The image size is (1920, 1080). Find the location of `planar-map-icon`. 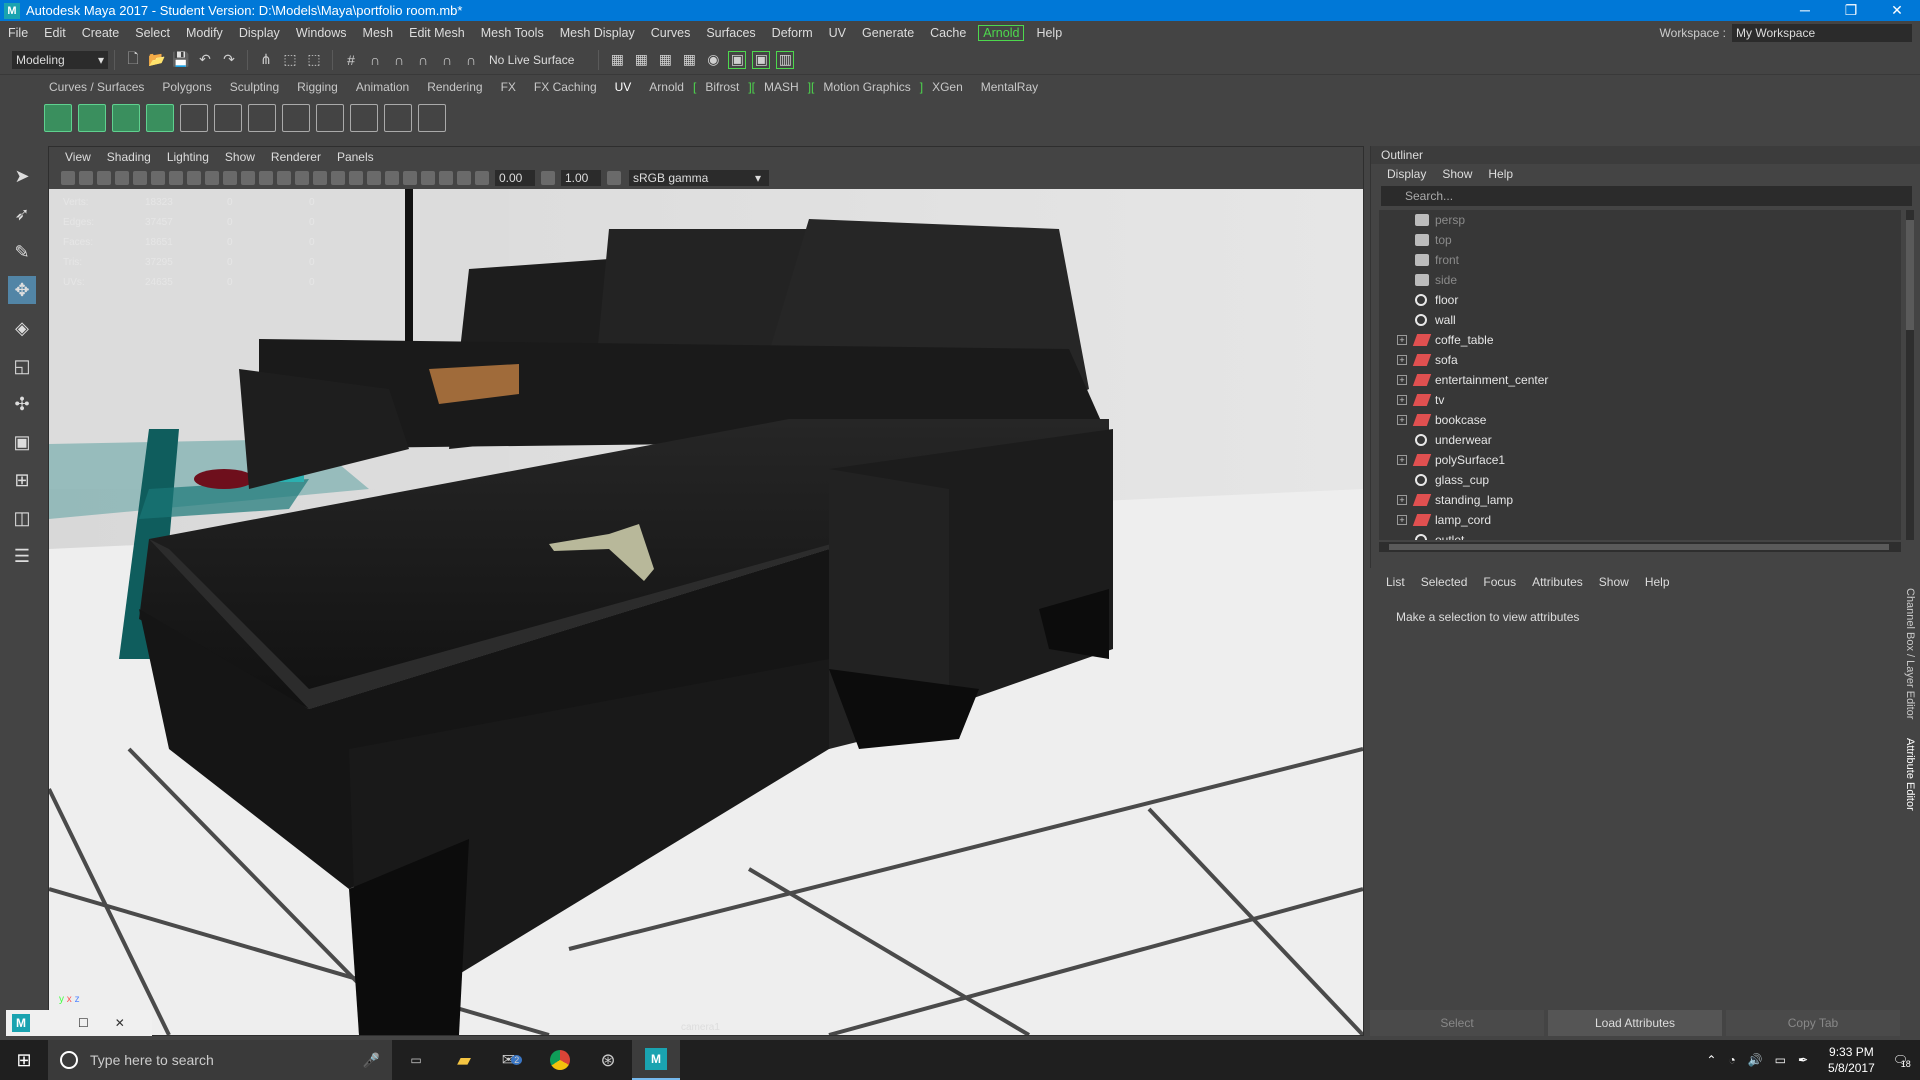

planar-map-icon is located at coordinates (92, 118).